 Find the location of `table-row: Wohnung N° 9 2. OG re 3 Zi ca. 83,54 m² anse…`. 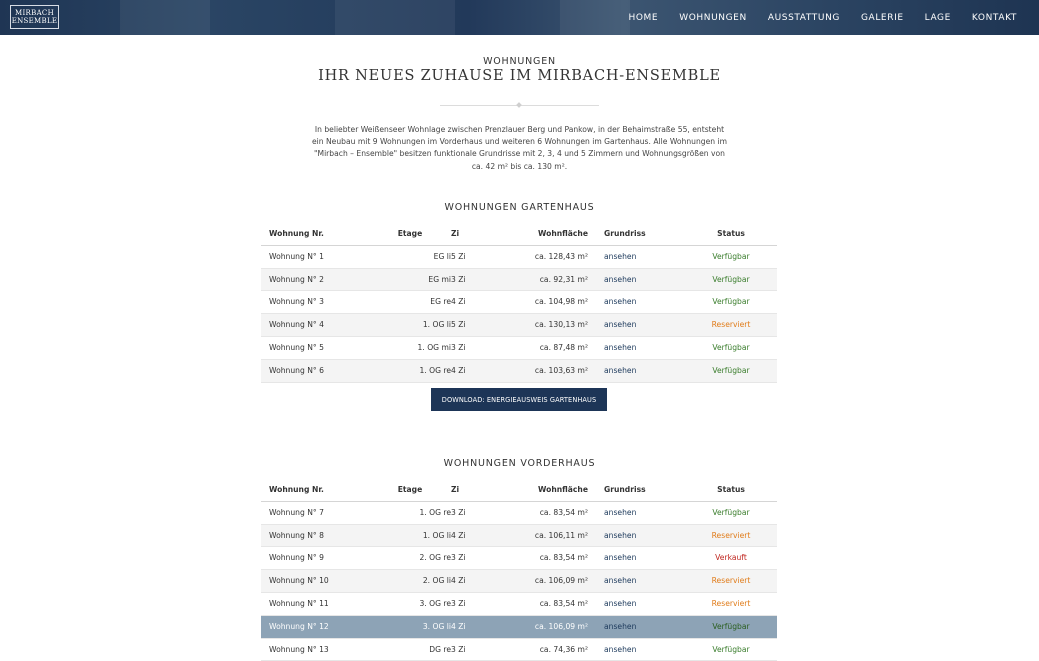

table-row: Wohnung N° 9 2. OG re 3 Zi ca. 83,54 m² anse… is located at coordinates (519, 559).